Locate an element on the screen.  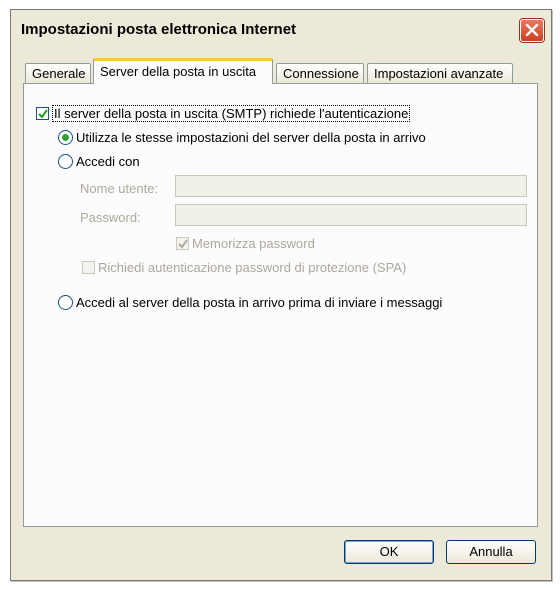
same-settings-radio is located at coordinates (65, 138).